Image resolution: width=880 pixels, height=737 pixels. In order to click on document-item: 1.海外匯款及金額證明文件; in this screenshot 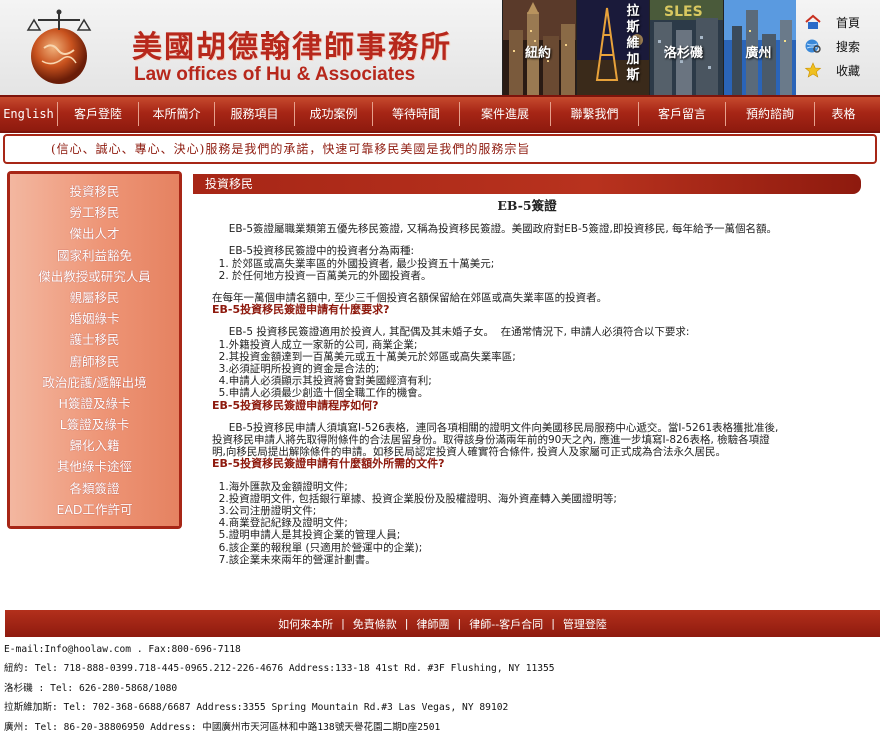, I will do `click(280, 486)`.